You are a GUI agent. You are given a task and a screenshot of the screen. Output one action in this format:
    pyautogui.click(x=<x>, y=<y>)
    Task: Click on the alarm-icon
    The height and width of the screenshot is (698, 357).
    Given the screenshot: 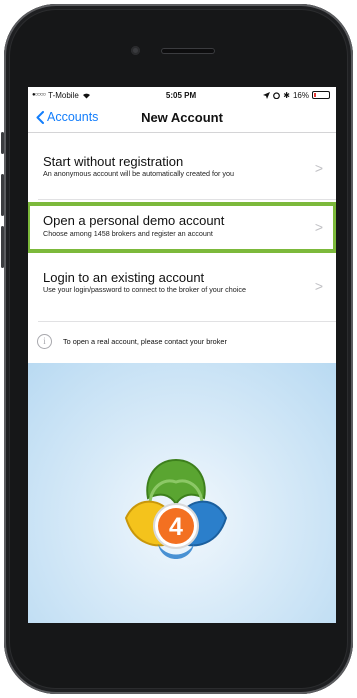 What is the action you would take?
    pyautogui.click(x=277, y=95)
    